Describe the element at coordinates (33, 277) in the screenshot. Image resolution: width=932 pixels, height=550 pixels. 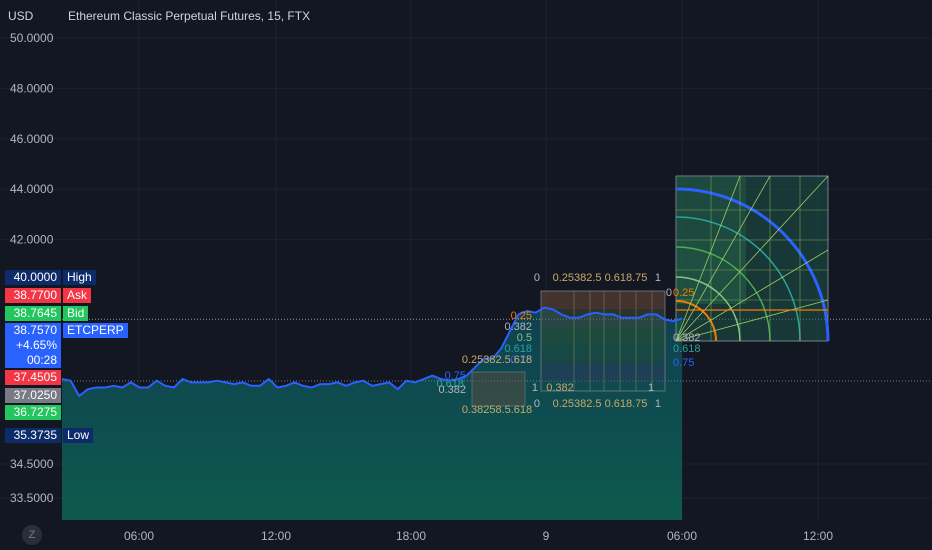
I see `price-tag-value: 40.0000` at that location.